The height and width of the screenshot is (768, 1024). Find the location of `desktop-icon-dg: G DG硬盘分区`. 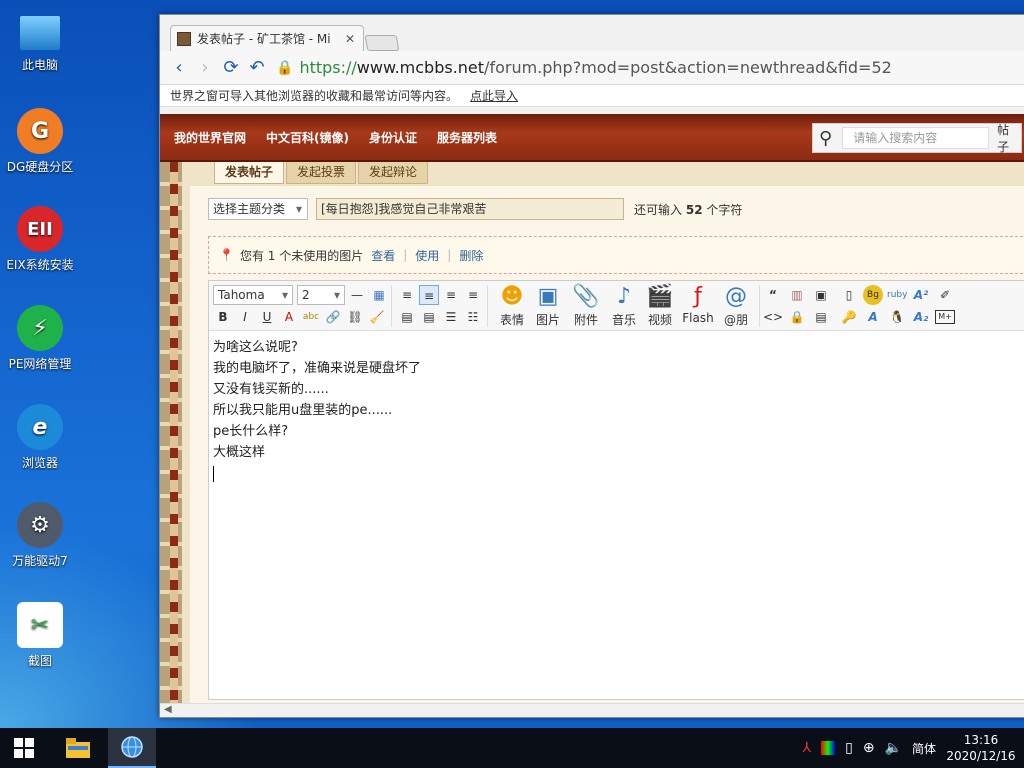

desktop-icon-dg: G DG硬盘分区 is located at coordinates (40, 141).